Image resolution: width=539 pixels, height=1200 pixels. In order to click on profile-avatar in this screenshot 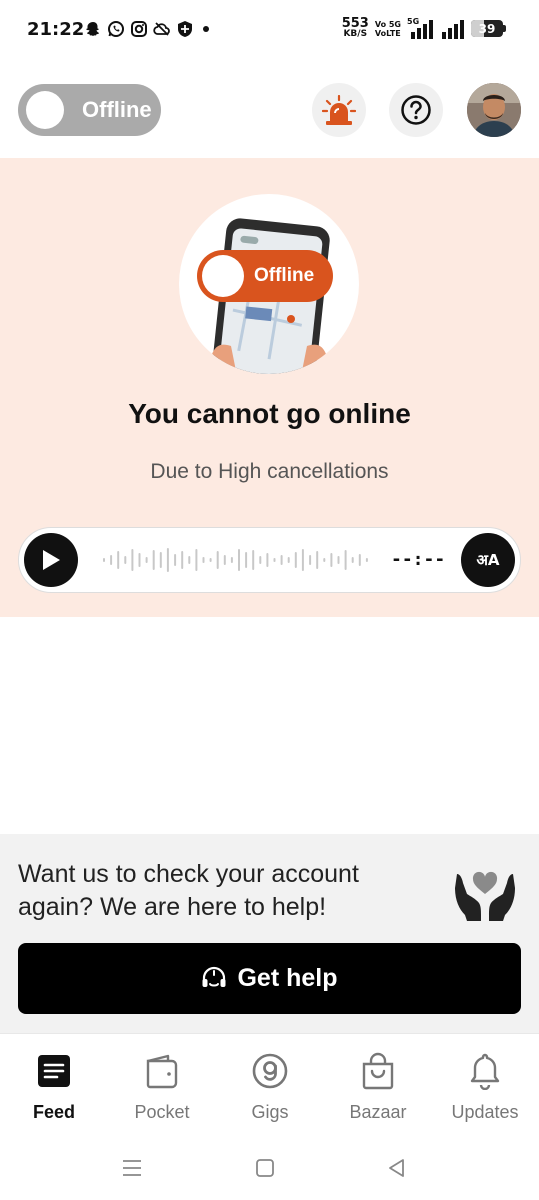, I will do `click(494, 110)`.